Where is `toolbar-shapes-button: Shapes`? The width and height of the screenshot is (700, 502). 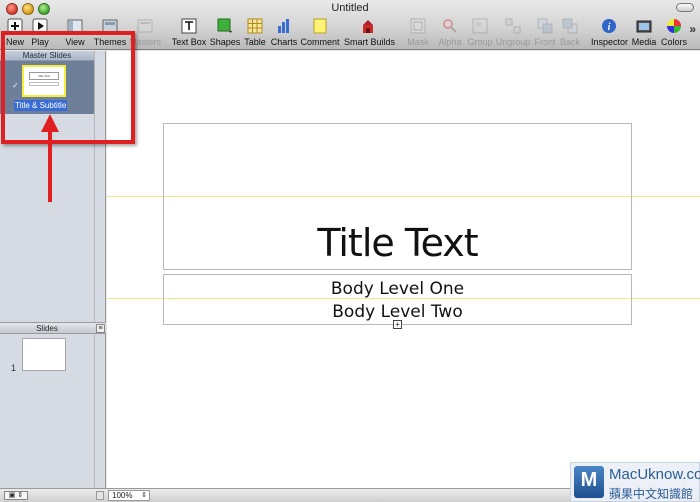 toolbar-shapes-button: Shapes is located at coordinates (225, 33).